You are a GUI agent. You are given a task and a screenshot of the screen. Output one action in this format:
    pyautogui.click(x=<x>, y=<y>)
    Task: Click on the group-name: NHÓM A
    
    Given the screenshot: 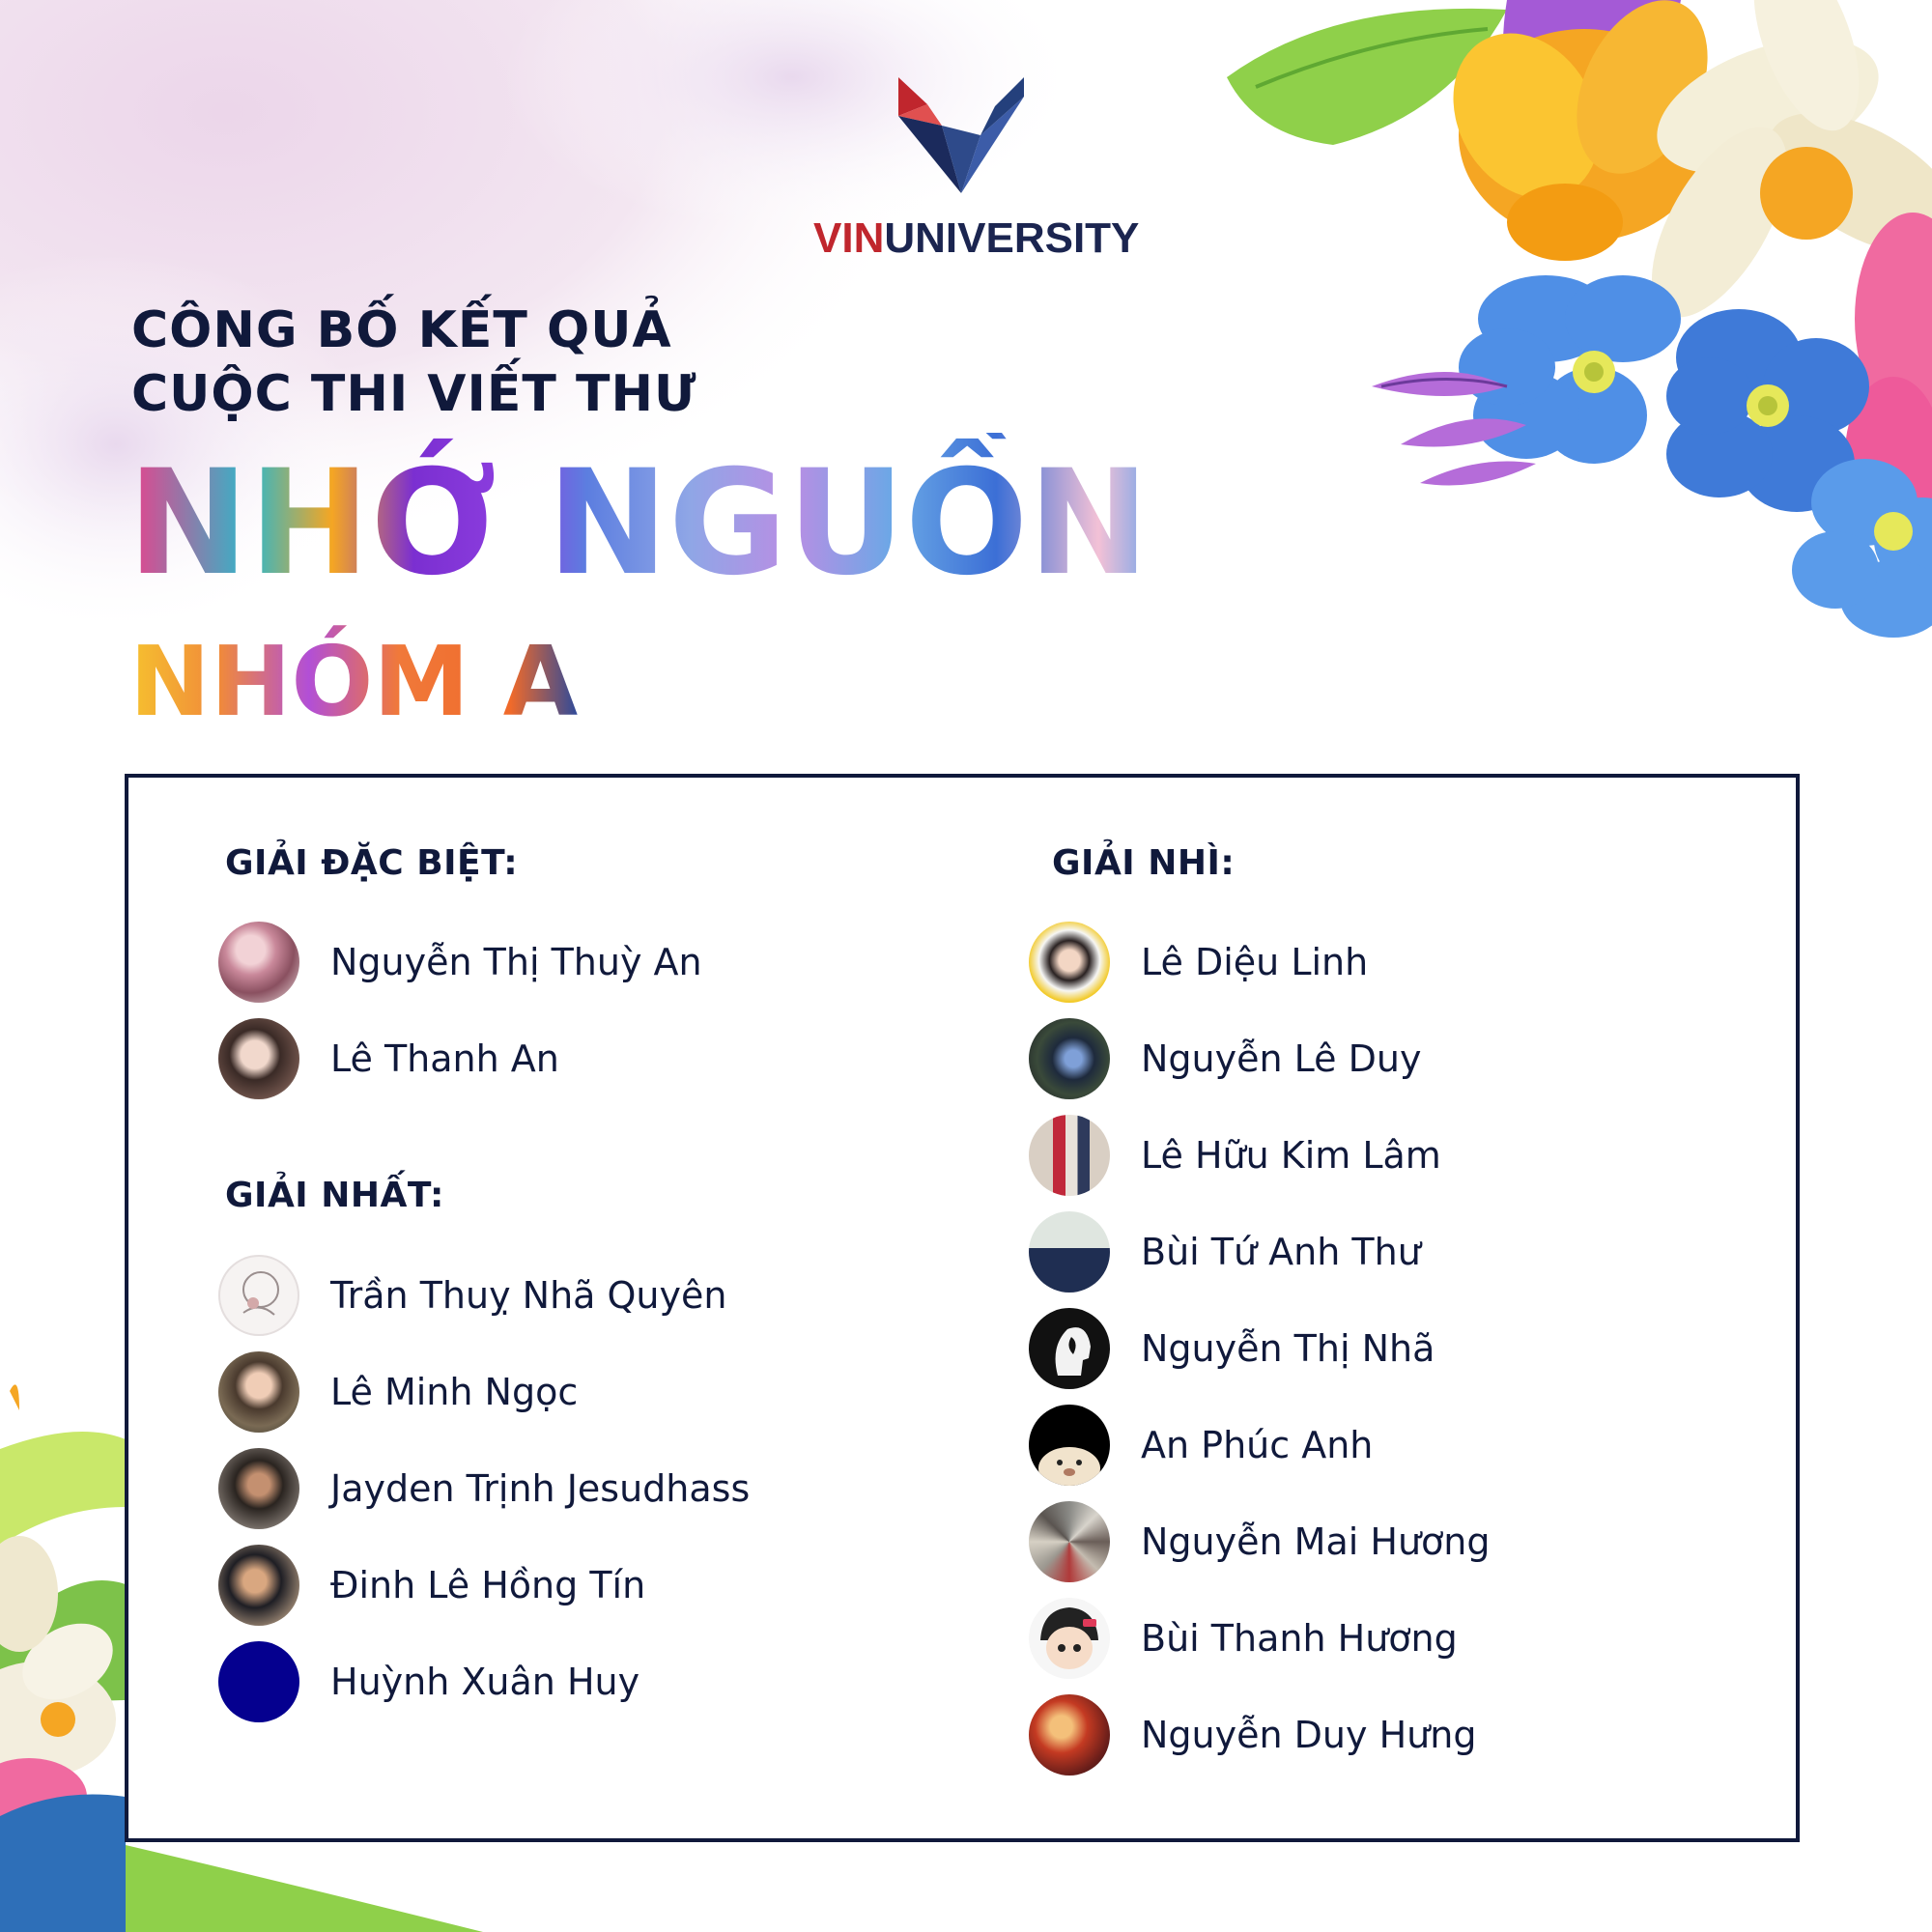 What is the action you would take?
    pyautogui.click(x=353, y=679)
    